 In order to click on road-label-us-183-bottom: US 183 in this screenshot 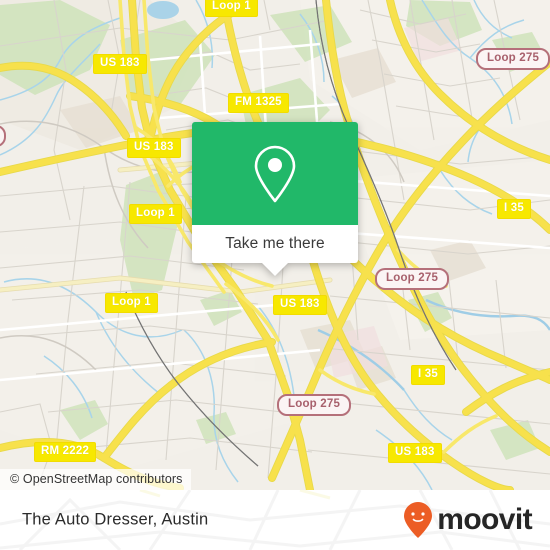, I will do `click(415, 453)`.